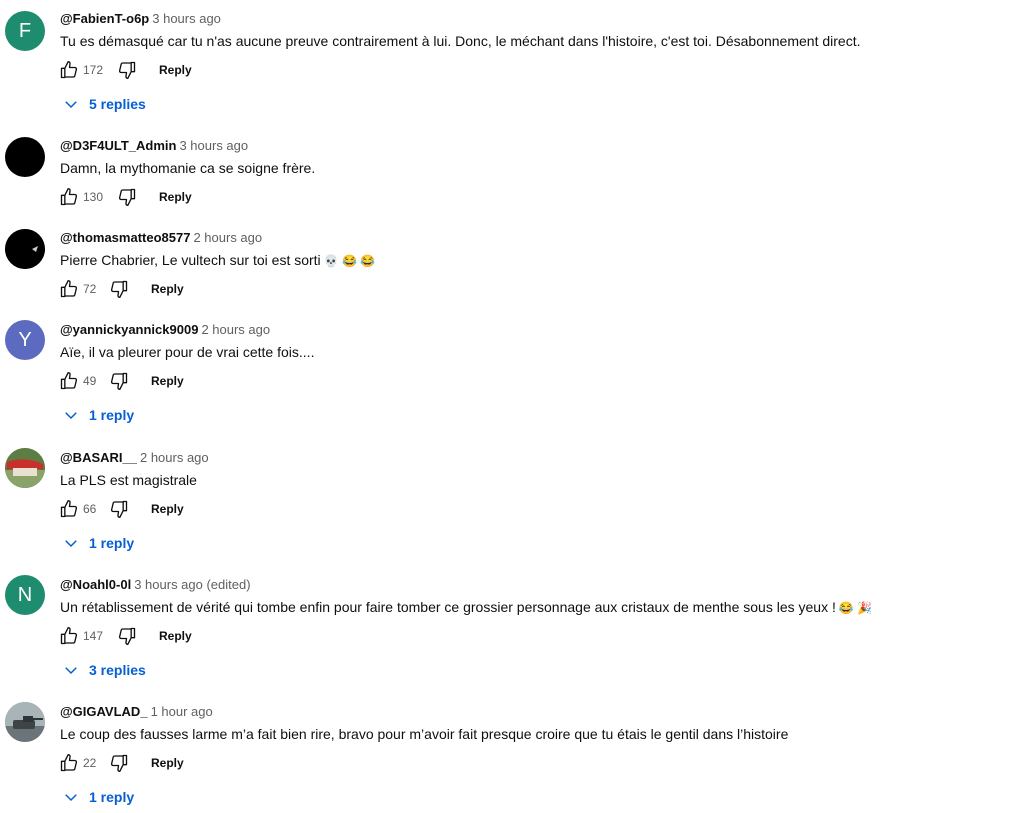  What do you see at coordinates (118, 145) in the screenshot?
I see `author-name: @D3F4ULT_Admin` at bounding box center [118, 145].